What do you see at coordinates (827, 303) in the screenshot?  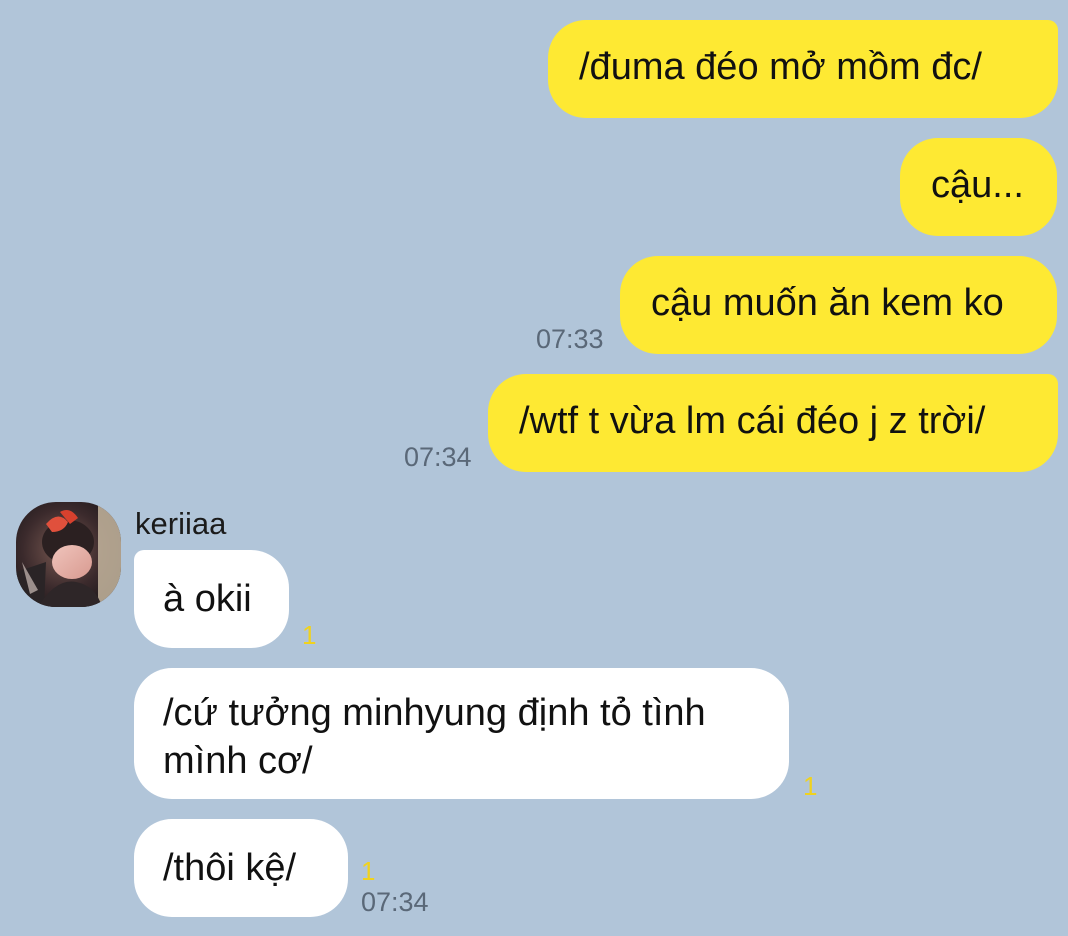 I see `message-text: cậu muốn ăn kem ko` at bounding box center [827, 303].